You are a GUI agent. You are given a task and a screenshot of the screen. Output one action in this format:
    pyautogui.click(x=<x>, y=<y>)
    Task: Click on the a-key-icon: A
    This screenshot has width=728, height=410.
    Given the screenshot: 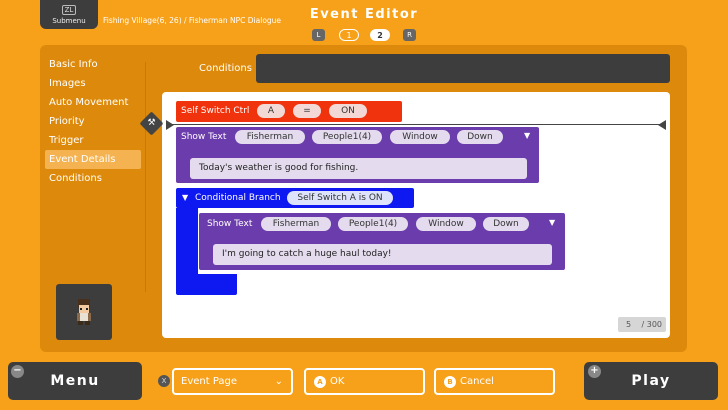 What is the action you would take?
    pyautogui.click(x=320, y=381)
    